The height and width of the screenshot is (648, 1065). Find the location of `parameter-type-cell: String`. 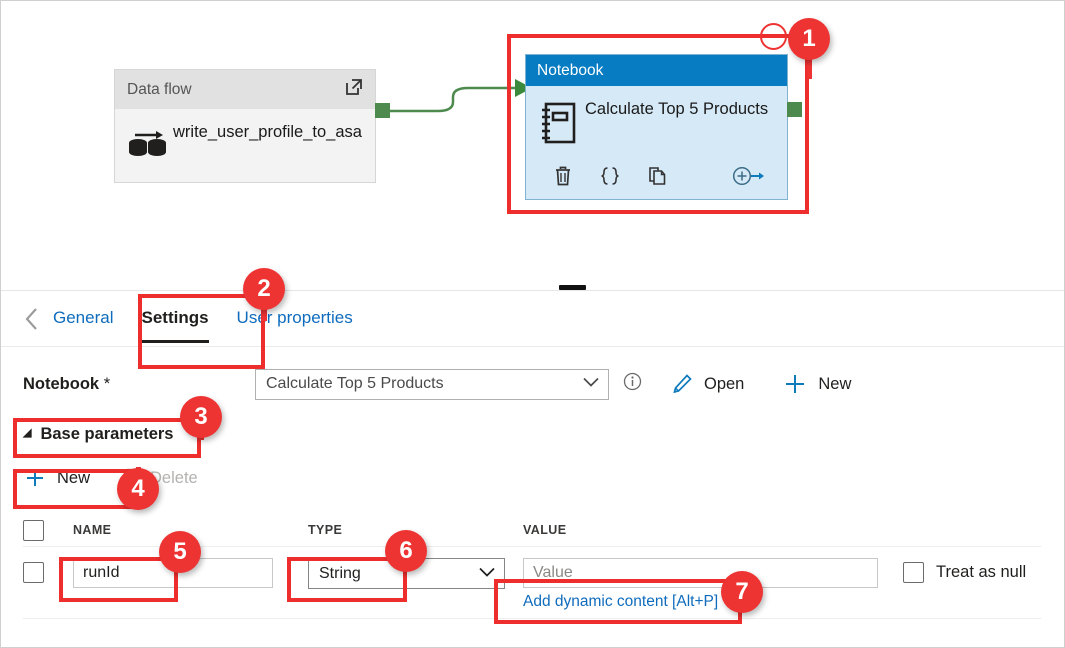

parameter-type-cell: String is located at coordinates (415, 573).